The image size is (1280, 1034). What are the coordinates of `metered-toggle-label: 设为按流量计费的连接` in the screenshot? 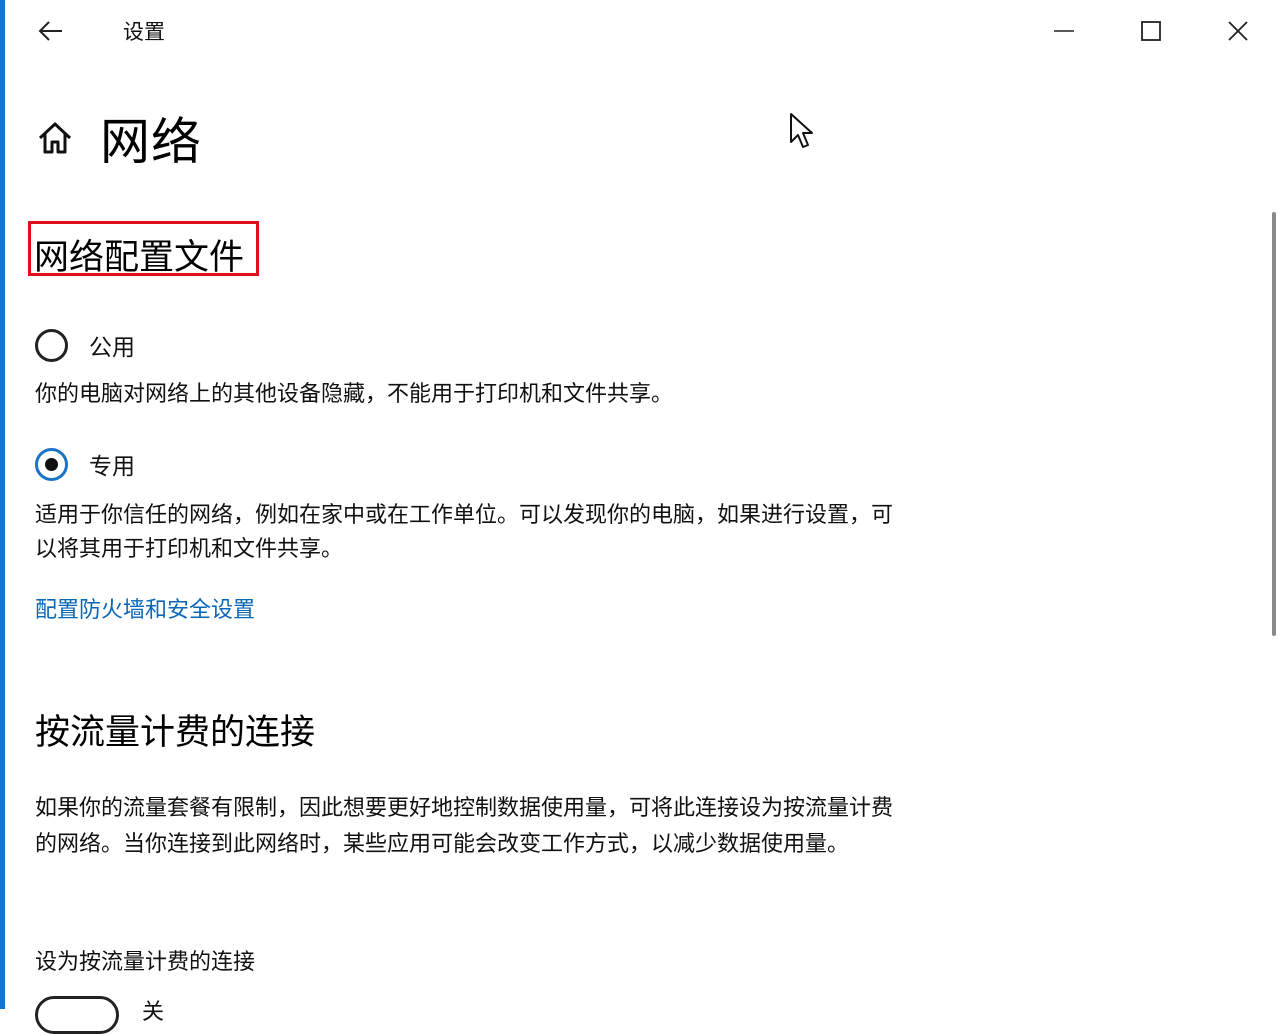 It's located at (145, 962).